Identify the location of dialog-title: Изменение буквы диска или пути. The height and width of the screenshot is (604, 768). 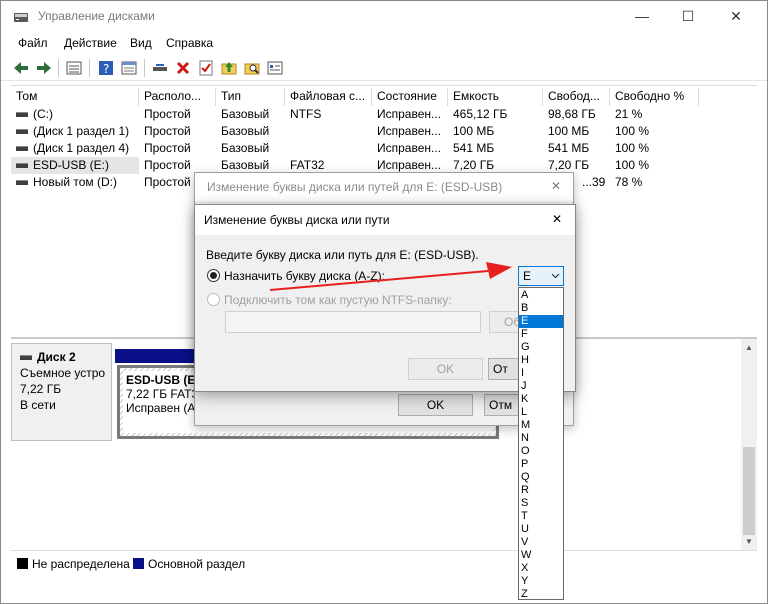
(297, 220).